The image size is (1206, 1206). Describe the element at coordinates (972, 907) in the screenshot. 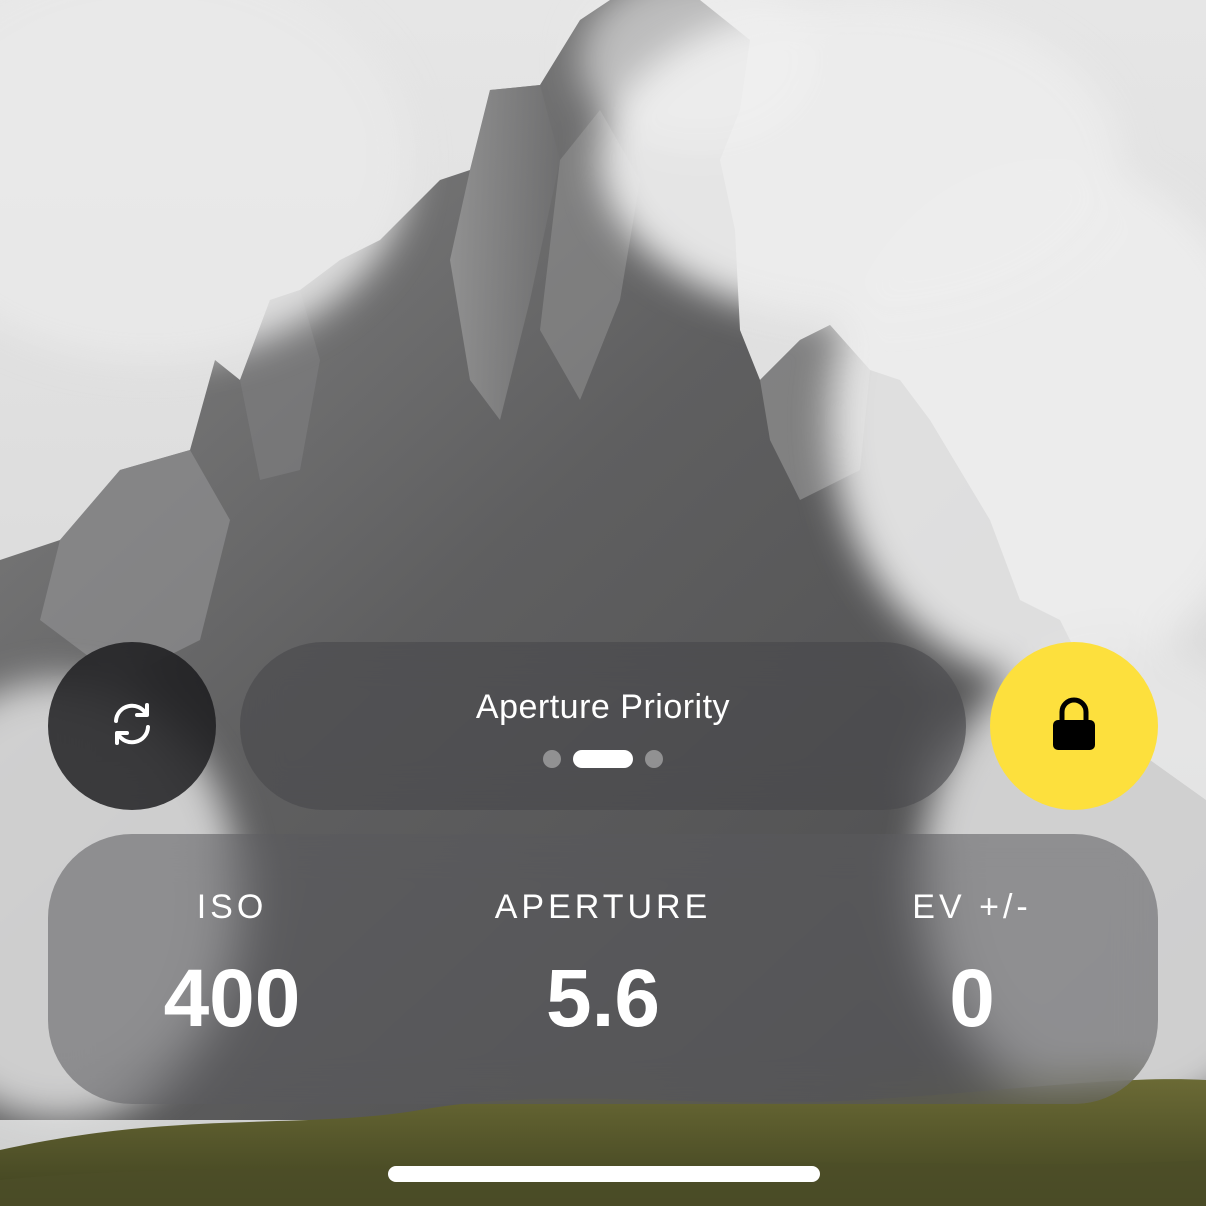

I see `ev-label: EV +/-` at that location.